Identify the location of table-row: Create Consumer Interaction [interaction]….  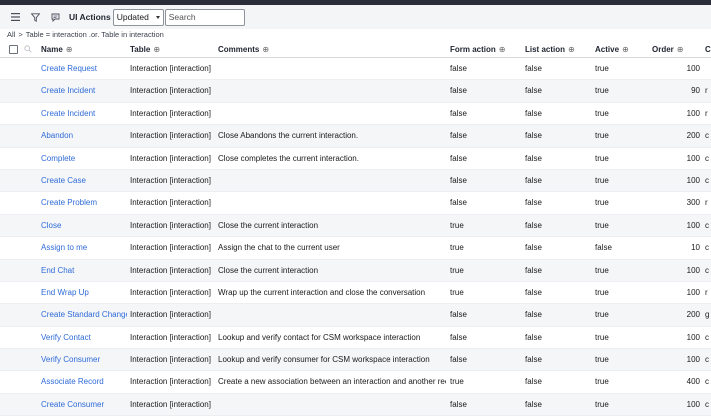
(355, 405).